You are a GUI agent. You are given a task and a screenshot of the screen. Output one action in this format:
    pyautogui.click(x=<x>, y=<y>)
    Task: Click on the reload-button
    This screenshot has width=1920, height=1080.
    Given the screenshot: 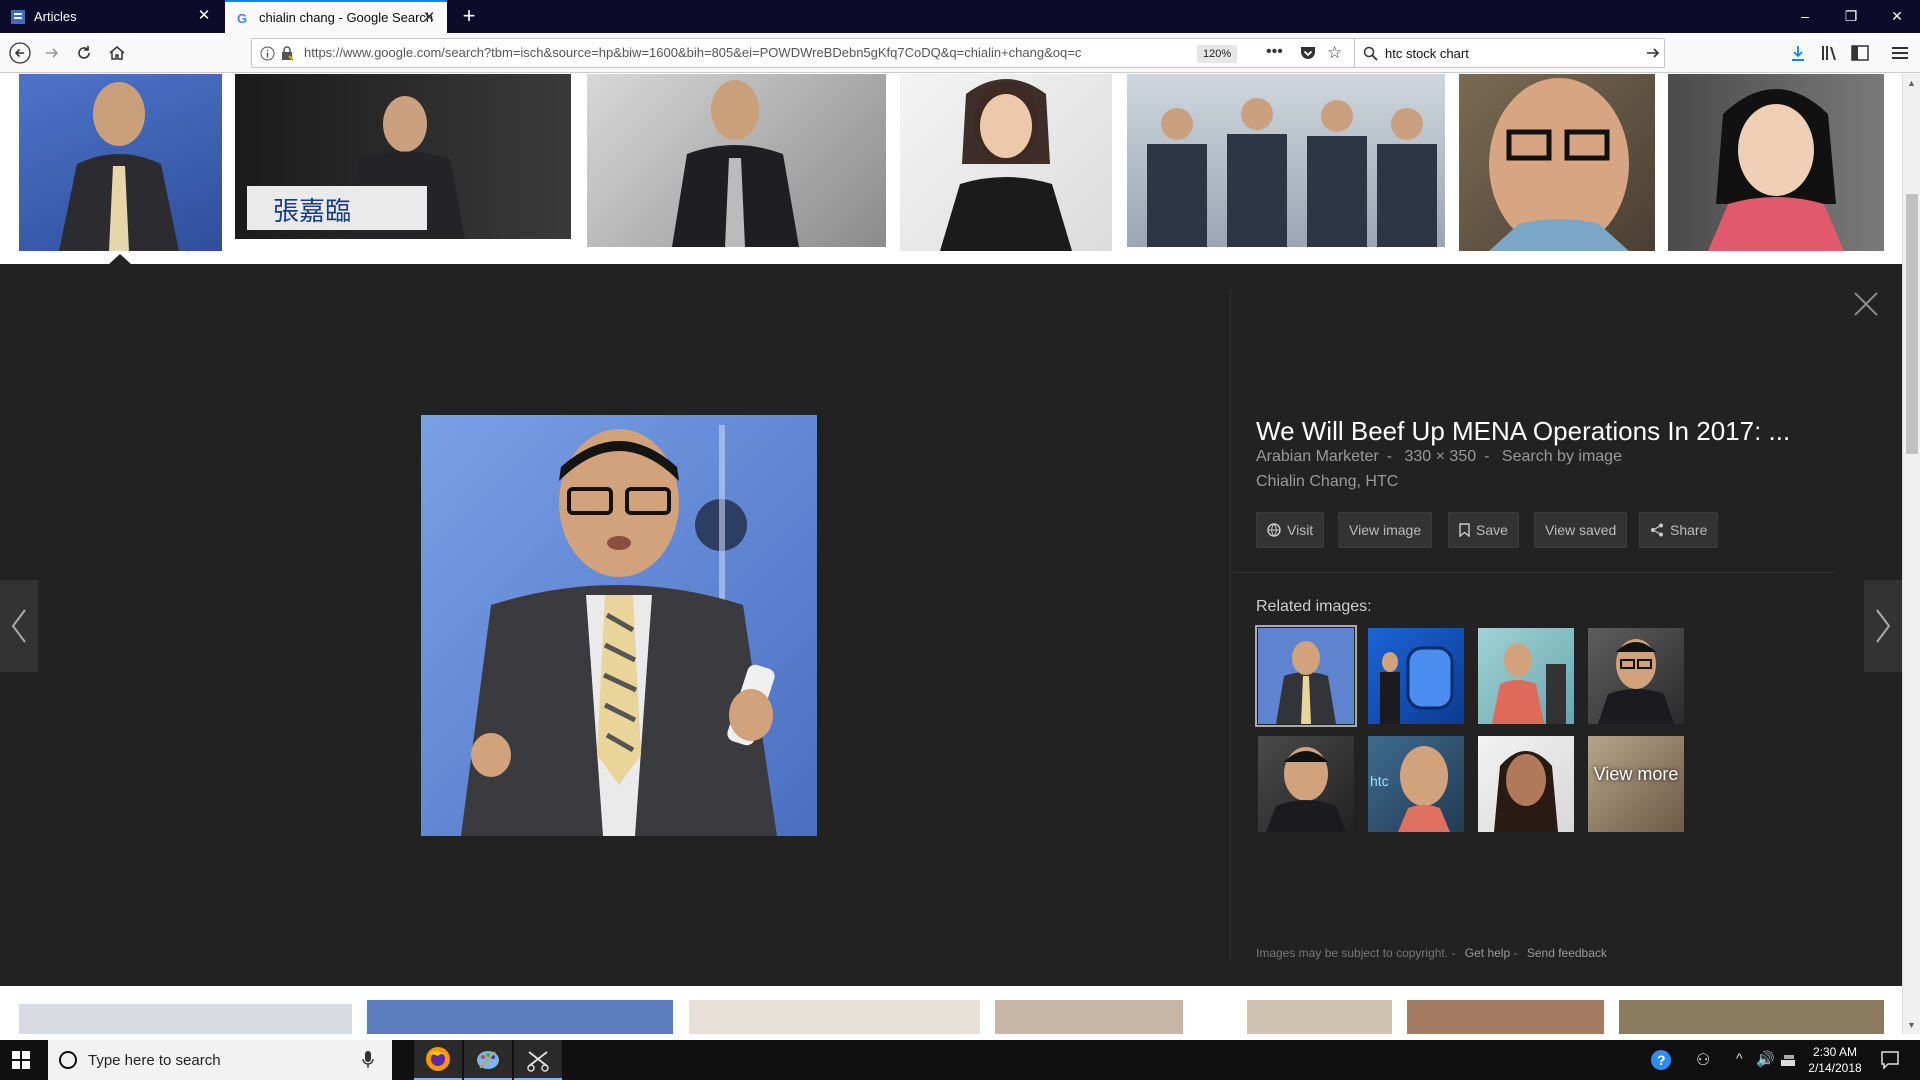 What is the action you would take?
    pyautogui.click(x=84, y=53)
    